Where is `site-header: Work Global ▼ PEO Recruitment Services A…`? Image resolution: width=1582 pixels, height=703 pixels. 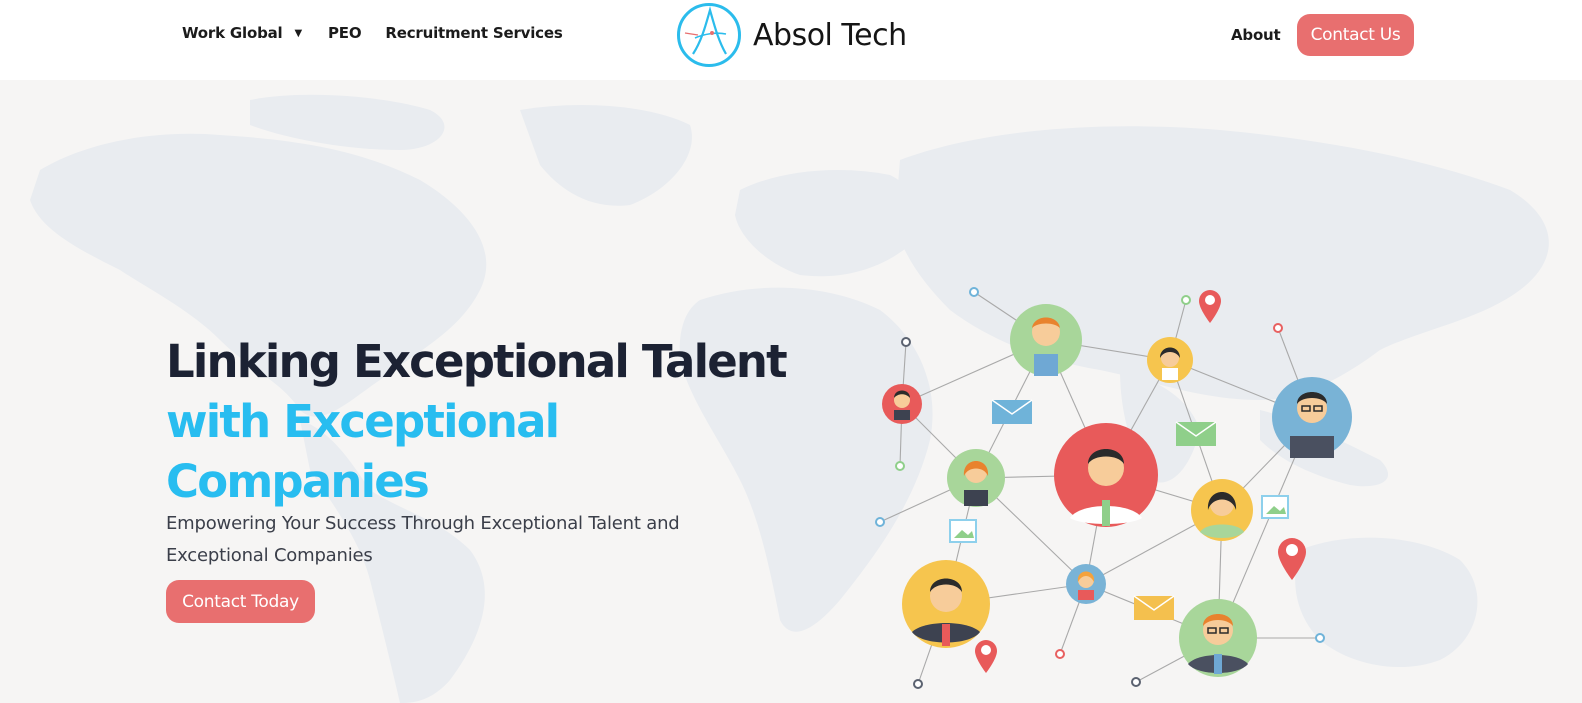
site-header: Work Global ▼ PEO Recruitment Services A… is located at coordinates (791, 40).